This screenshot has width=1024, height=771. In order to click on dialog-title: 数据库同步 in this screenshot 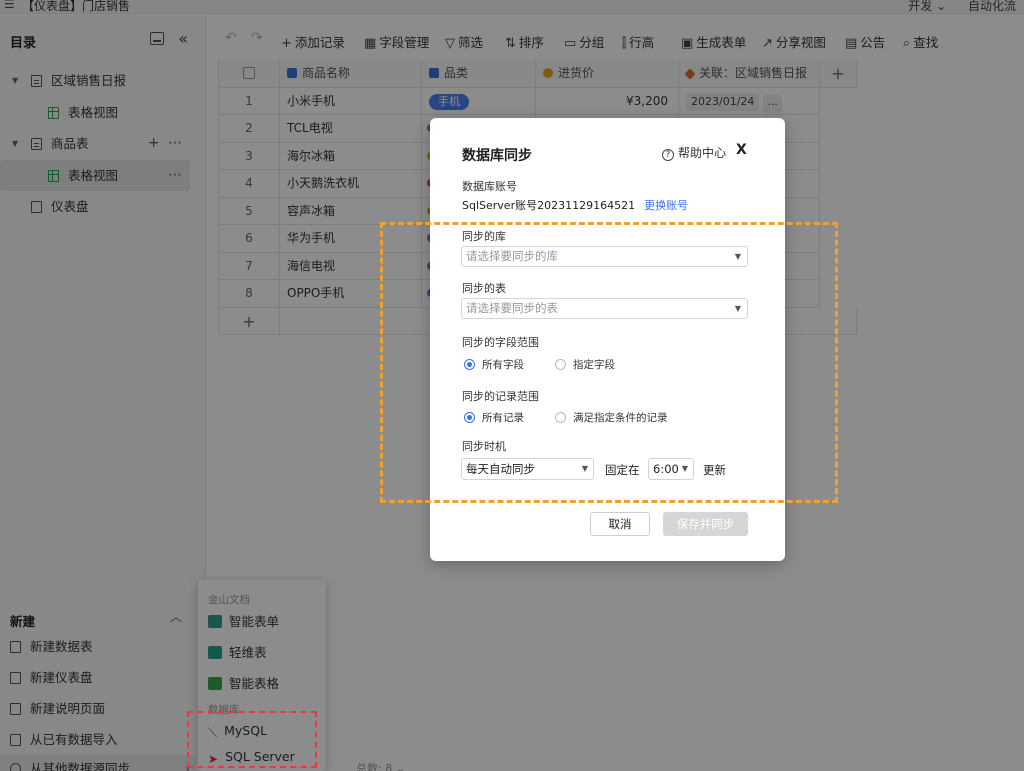, I will do `click(497, 156)`.